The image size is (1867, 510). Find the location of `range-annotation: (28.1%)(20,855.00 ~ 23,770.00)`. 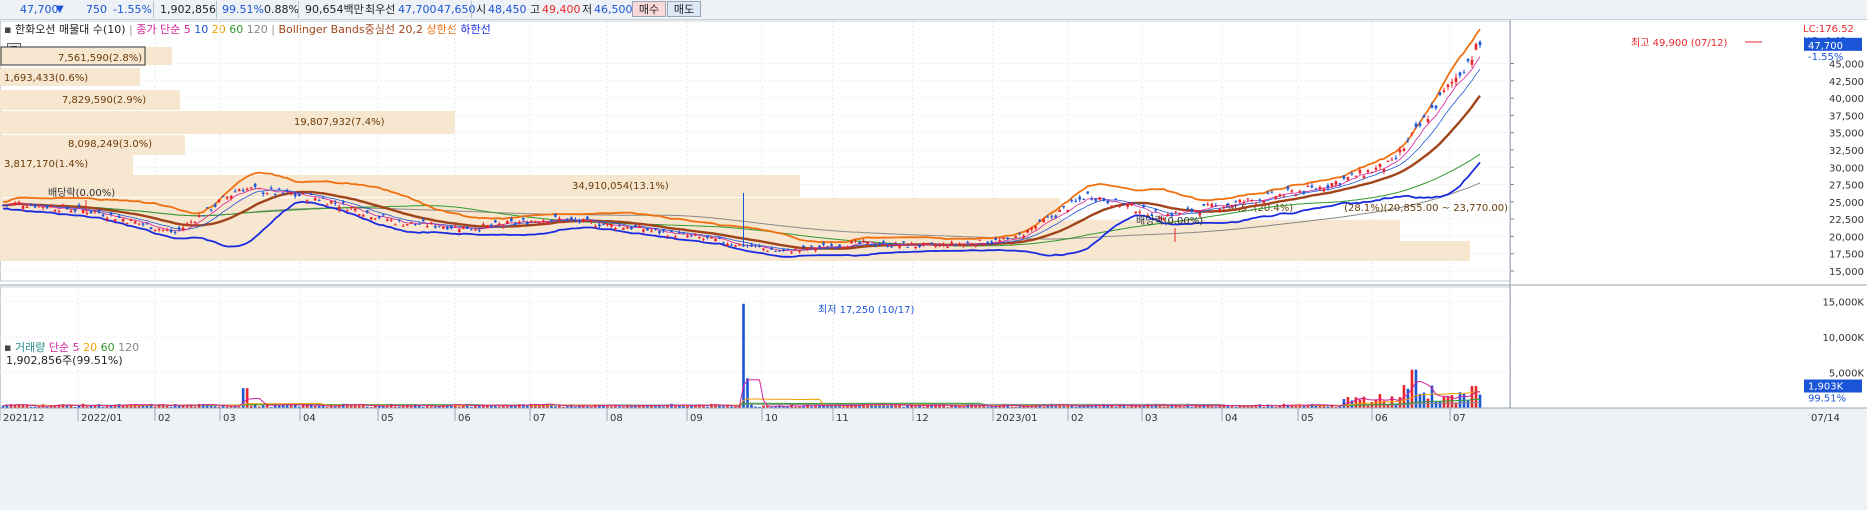

range-annotation: (28.1%)(20,855.00 ~ 23,770.00) is located at coordinates (1426, 208).